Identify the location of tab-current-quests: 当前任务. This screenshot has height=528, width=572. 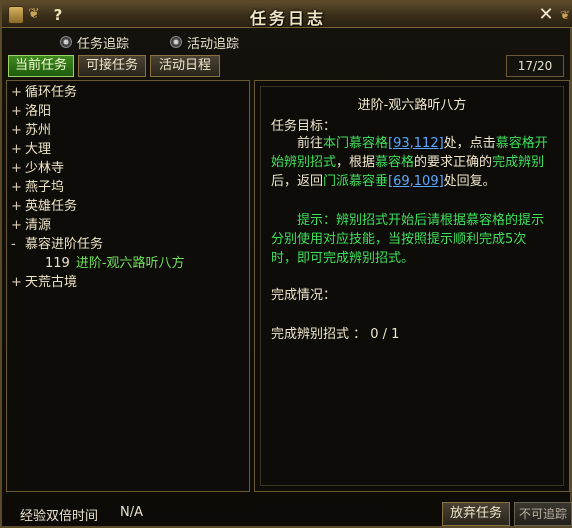
(41, 66).